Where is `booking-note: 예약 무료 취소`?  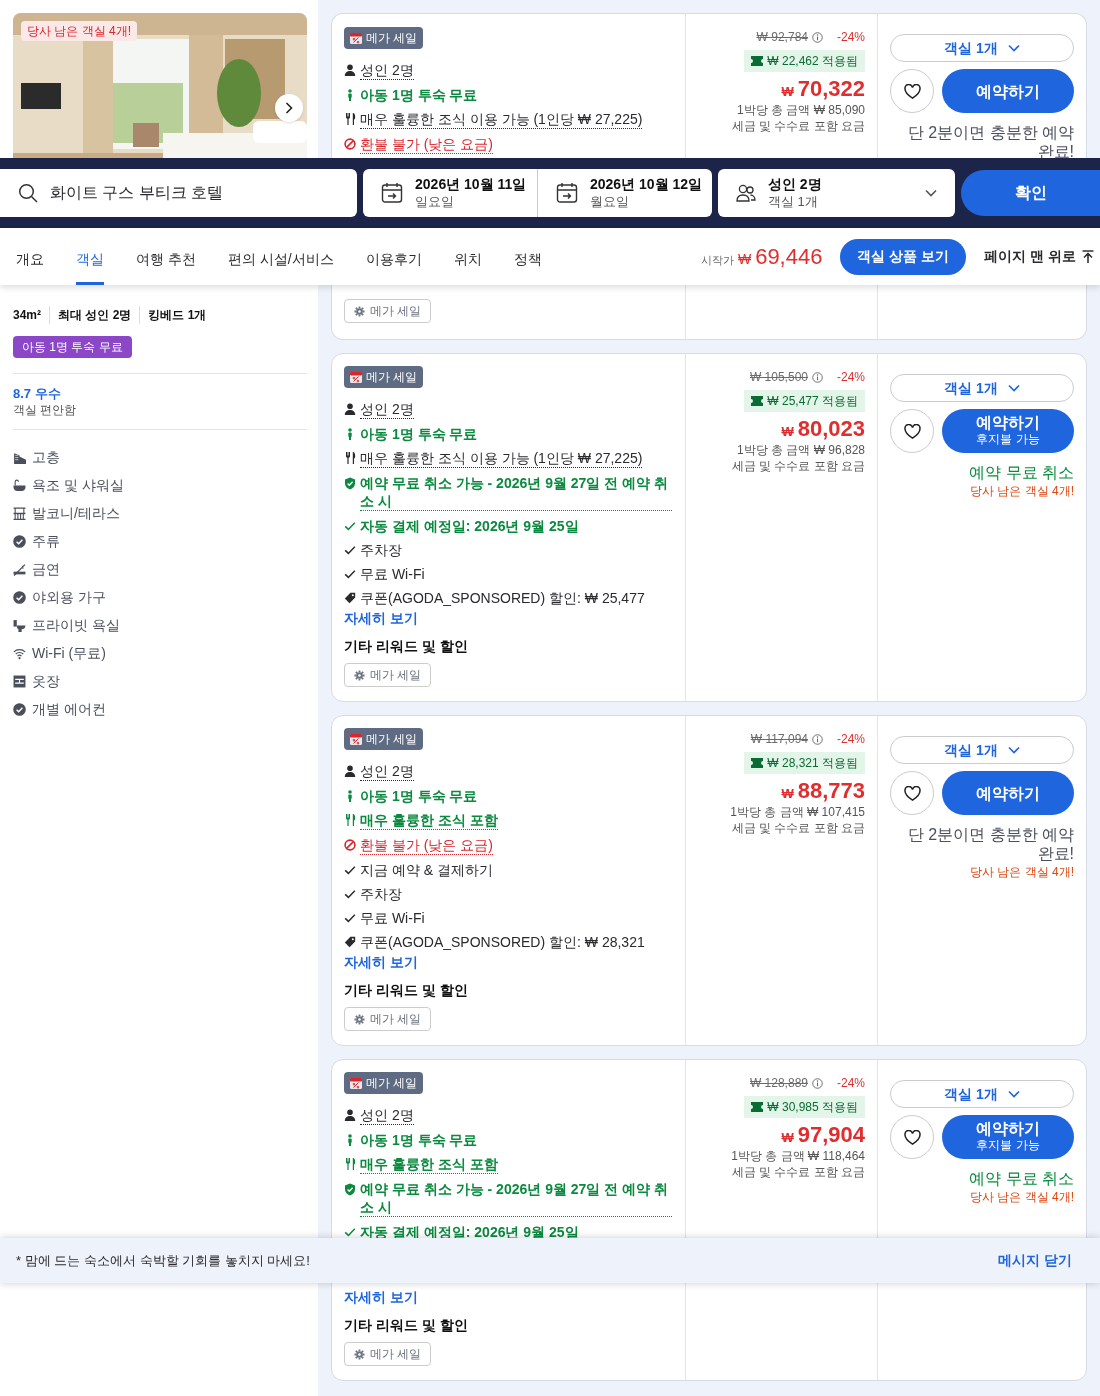
booking-note: 예약 무료 취소 is located at coordinates (1021, 472).